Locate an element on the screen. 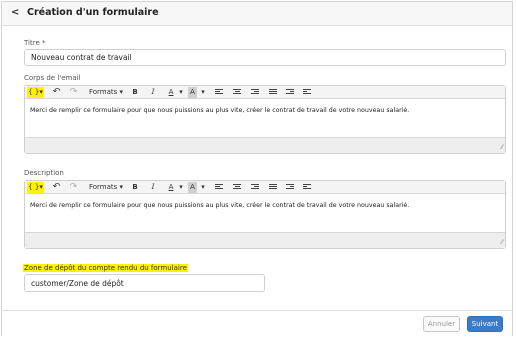 This screenshot has height=338, width=516. title-input-value: Nouveau contrat de travail is located at coordinates (81, 57).